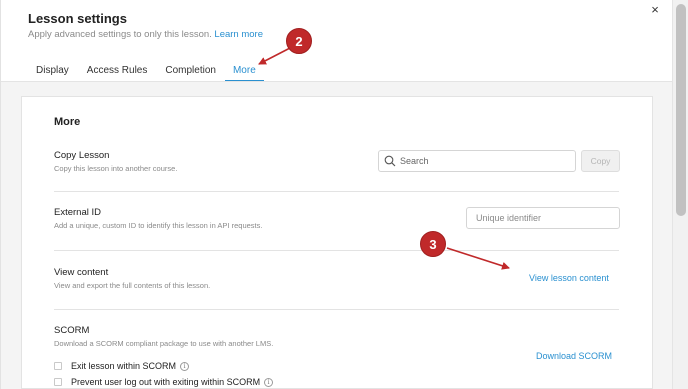 Image resolution: width=688 pixels, height=389 pixels. Describe the element at coordinates (72, 330) in the screenshot. I see `scorm-title: SCORM` at that location.